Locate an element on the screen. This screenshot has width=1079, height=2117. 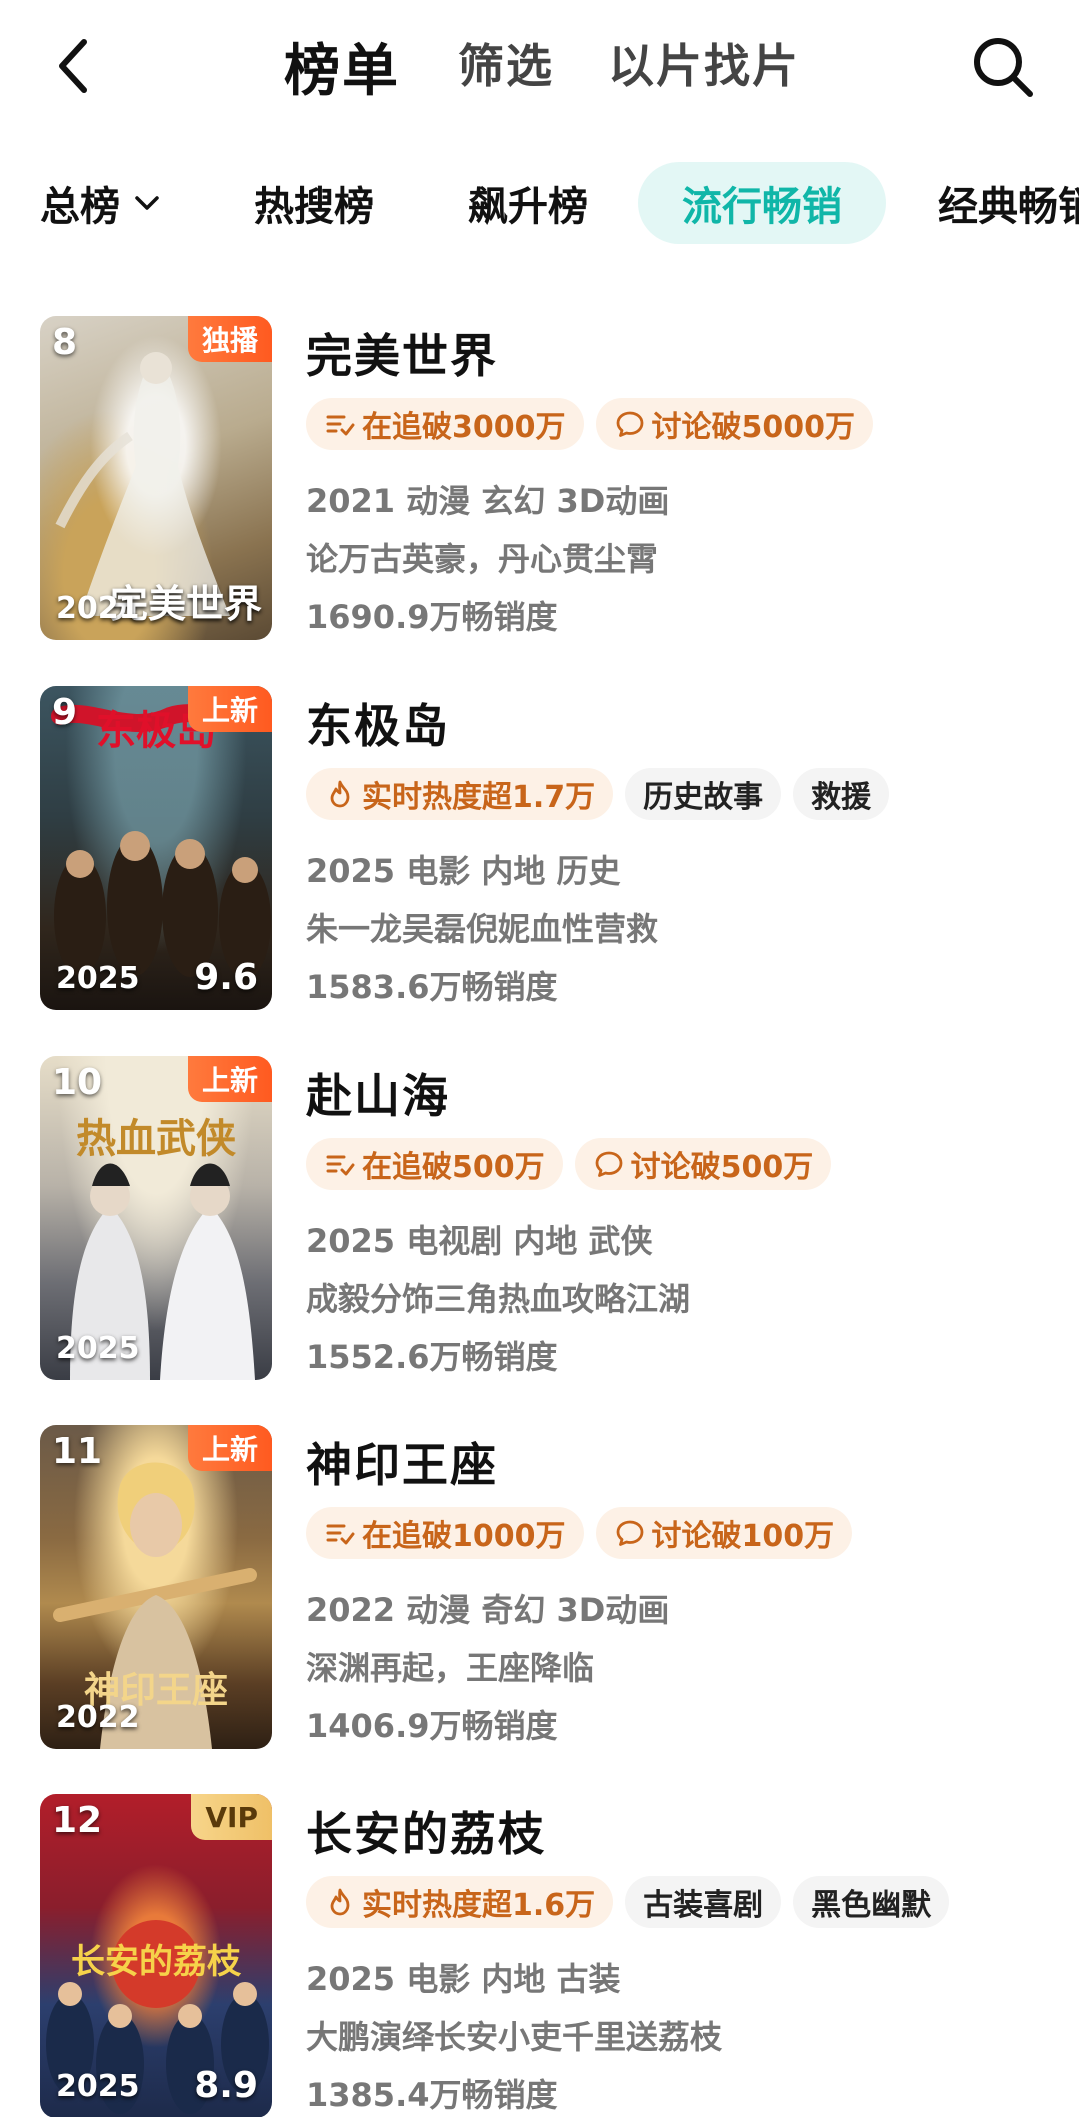
item-title: 赴山海 is located at coordinates (378, 1093).